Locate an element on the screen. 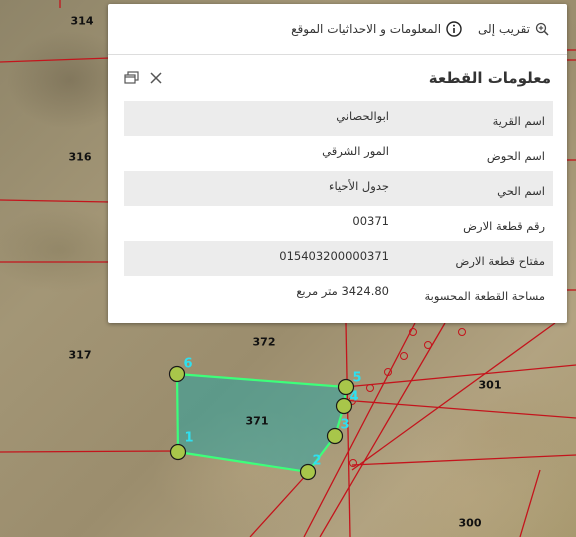 This screenshot has height=537, width=576. parcel-label: 372 is located at coordinates (264, 342).